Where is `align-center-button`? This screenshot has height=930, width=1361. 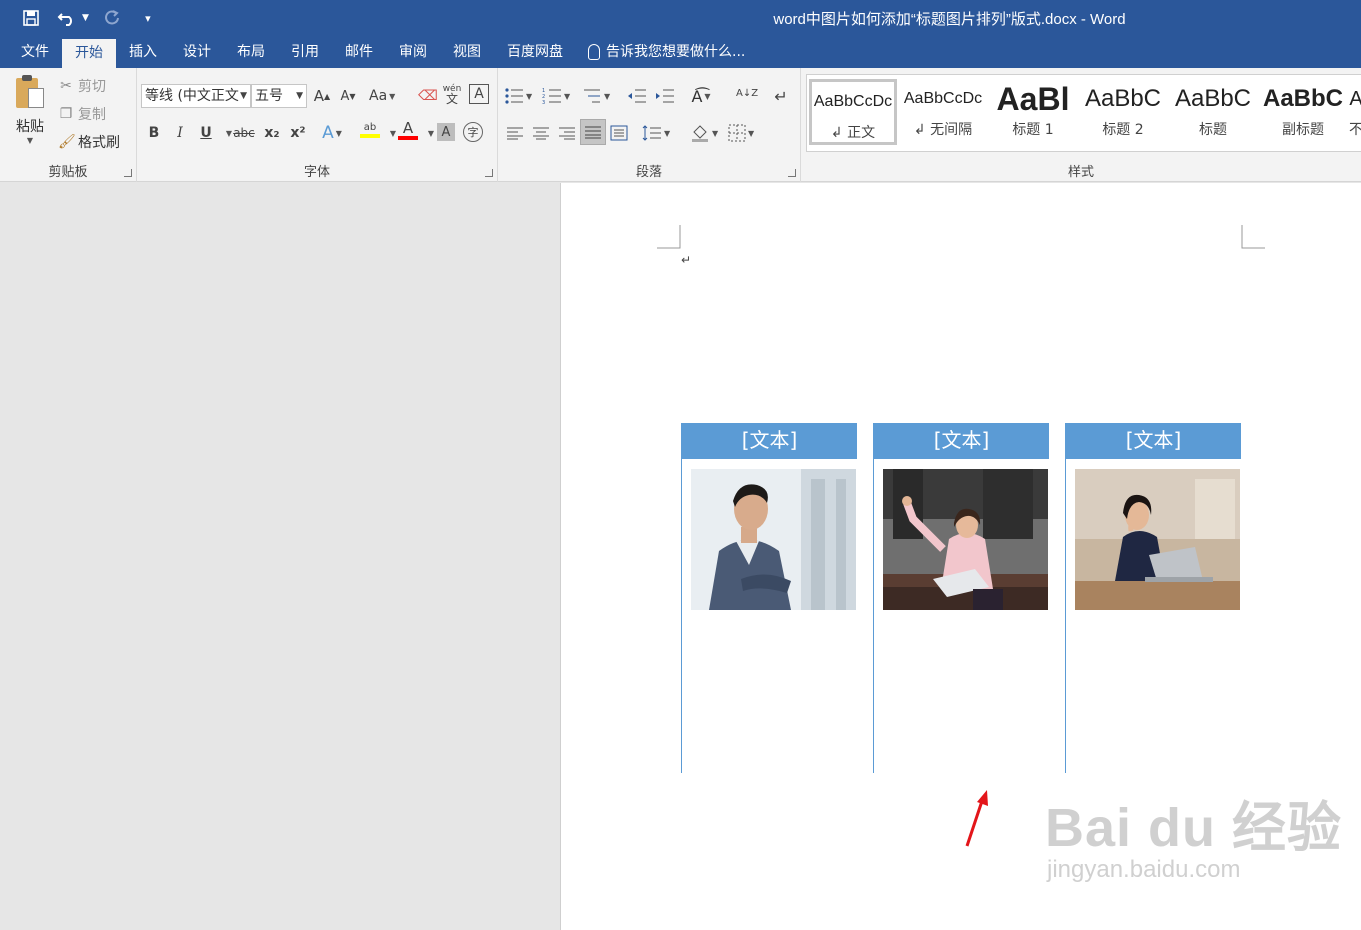 align-center-button is located at coordinates (541, 133).